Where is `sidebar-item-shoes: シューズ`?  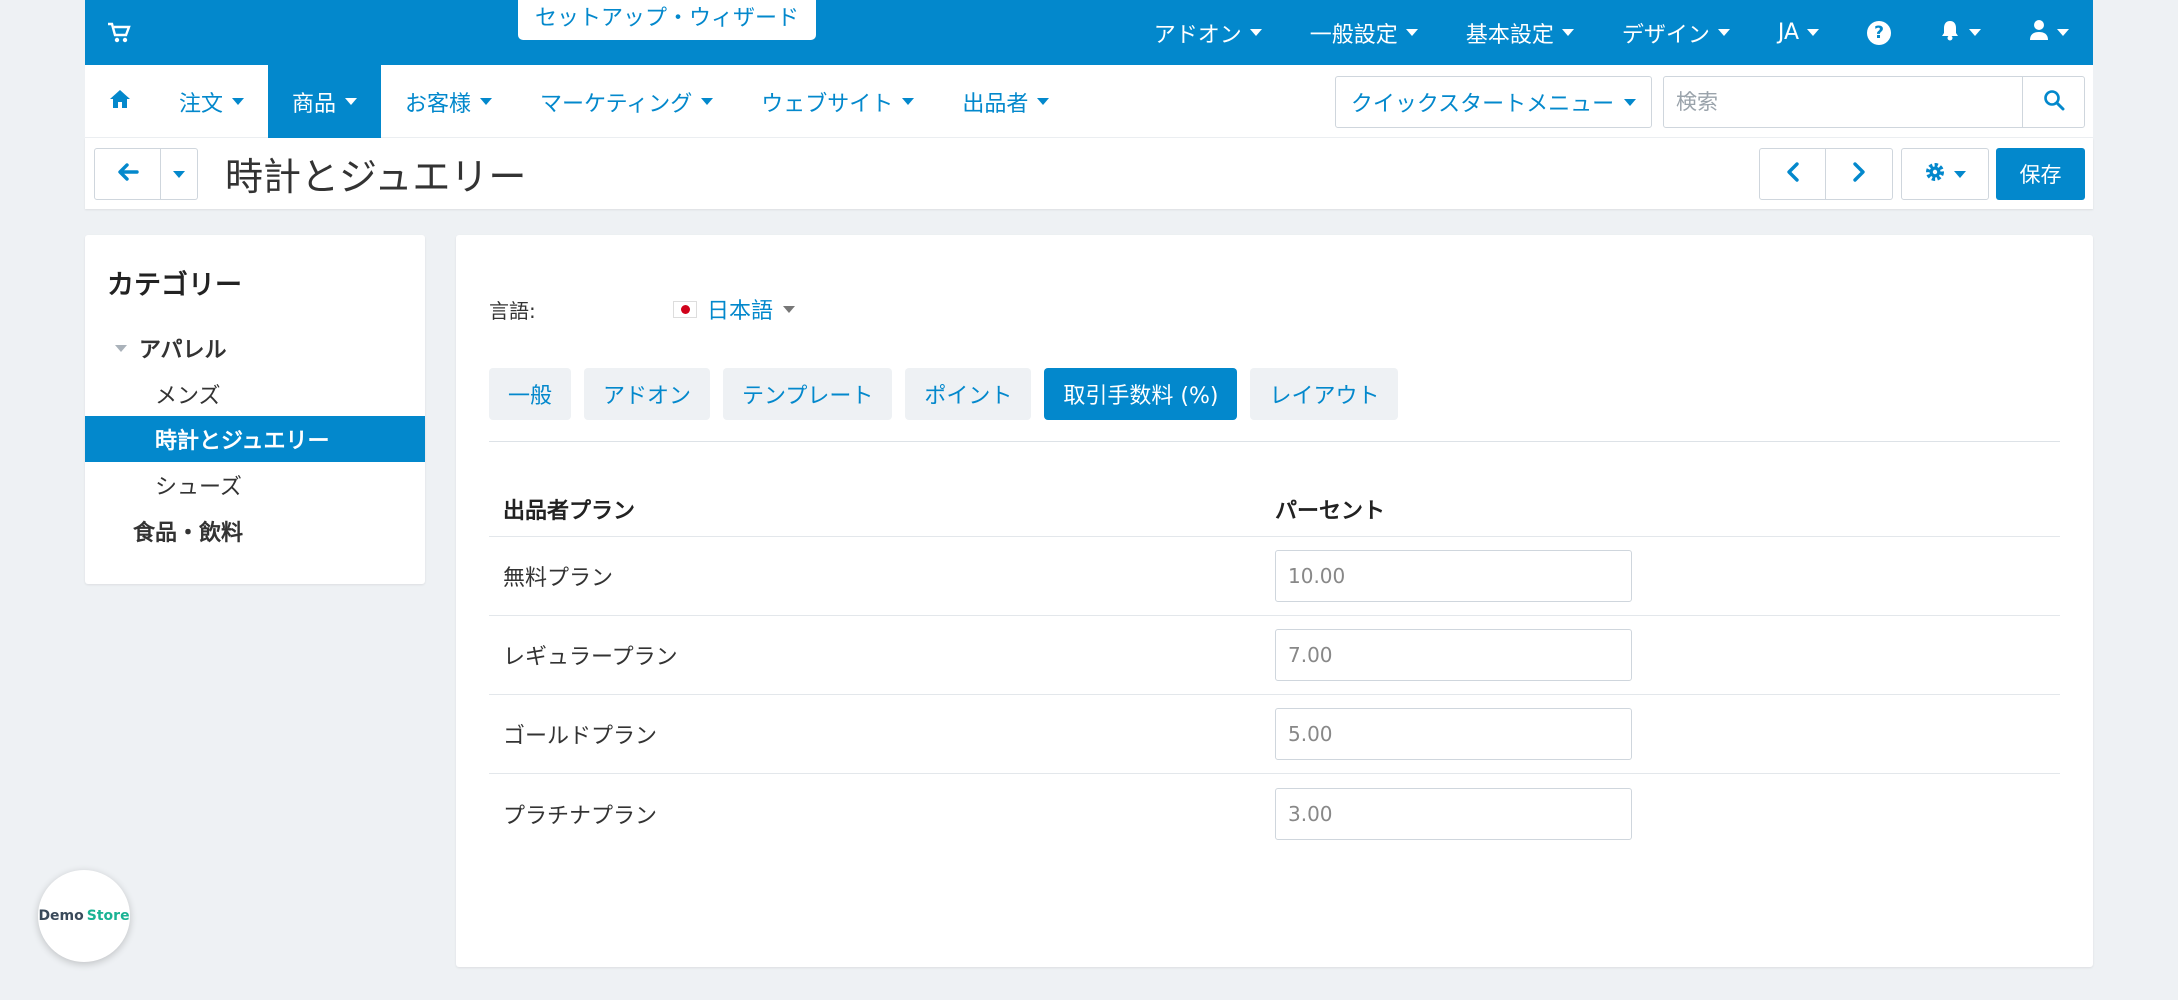 sidebar-item-shoes: シューズ is located at coordinates (255, 485).